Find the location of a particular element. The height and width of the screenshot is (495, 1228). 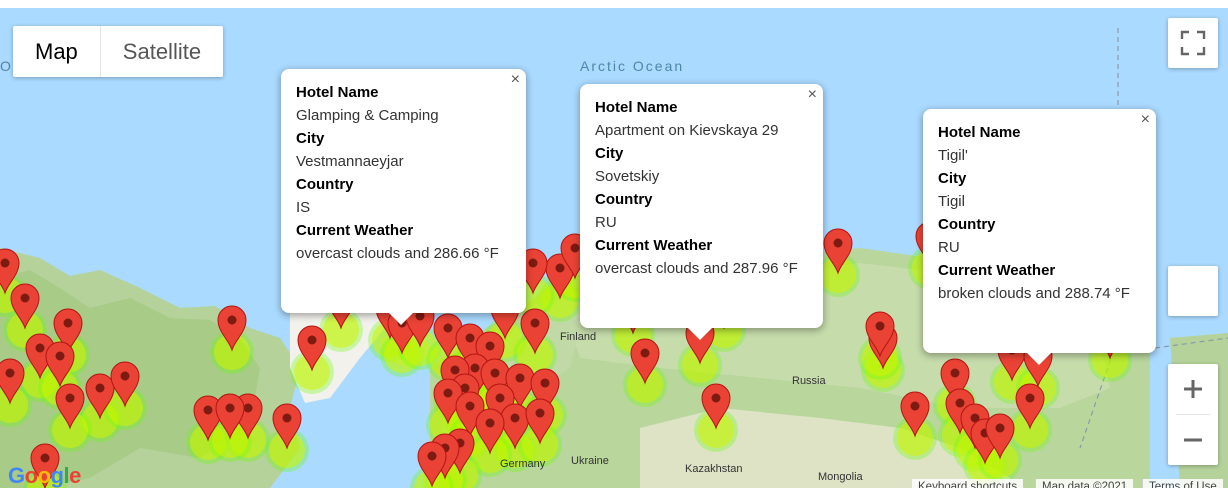

terms-of-use-link: Terms of Use is located at coordinates (1182, 483).